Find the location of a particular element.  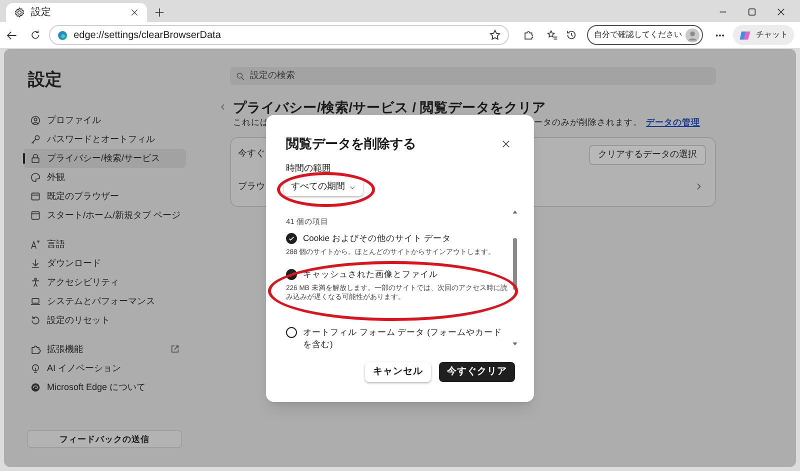

sidebar-item: 設定のリセット is located at coordinates (104, 320).